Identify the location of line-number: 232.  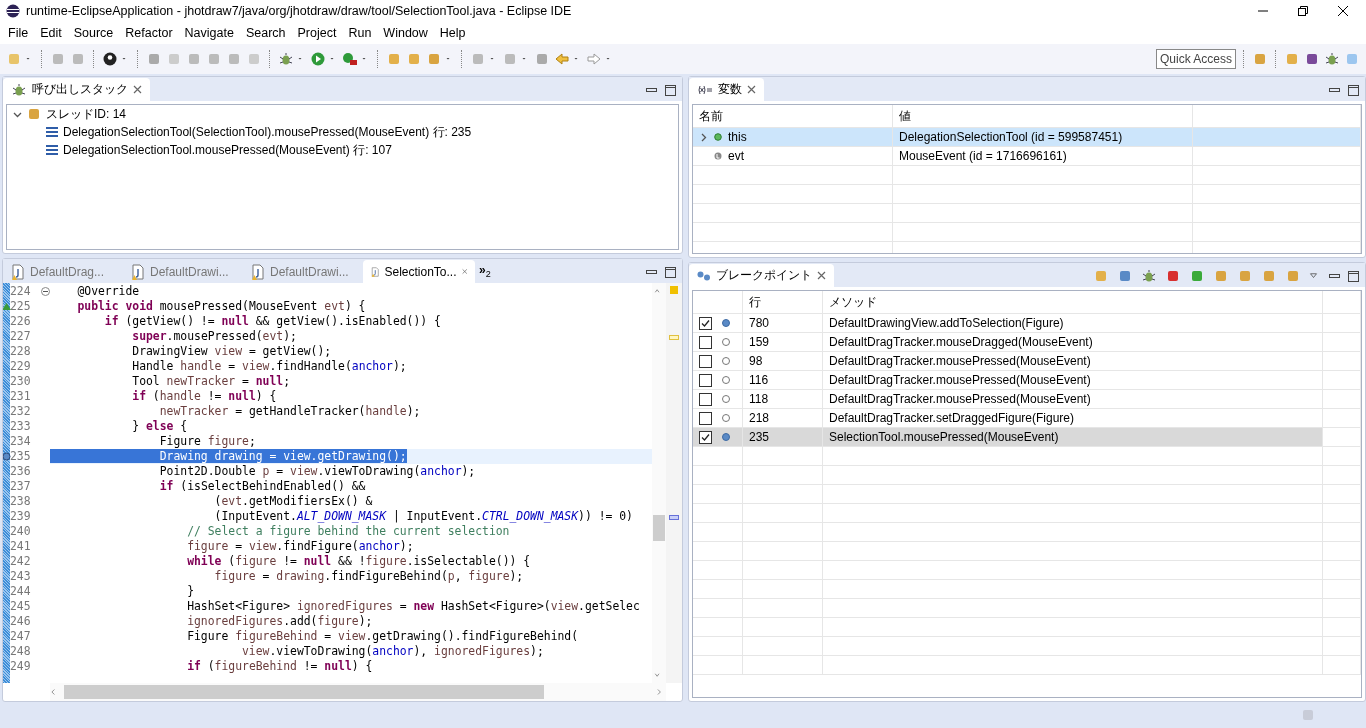
(20, 411).